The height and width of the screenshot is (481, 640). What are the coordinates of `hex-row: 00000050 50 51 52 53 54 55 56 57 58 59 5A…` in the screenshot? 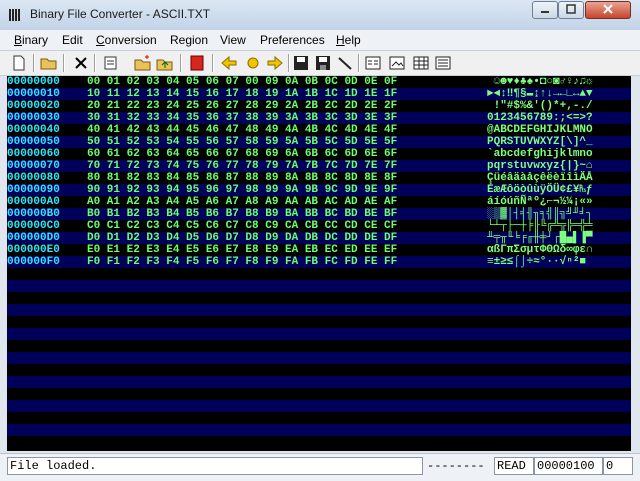 It's located at (319, 142).